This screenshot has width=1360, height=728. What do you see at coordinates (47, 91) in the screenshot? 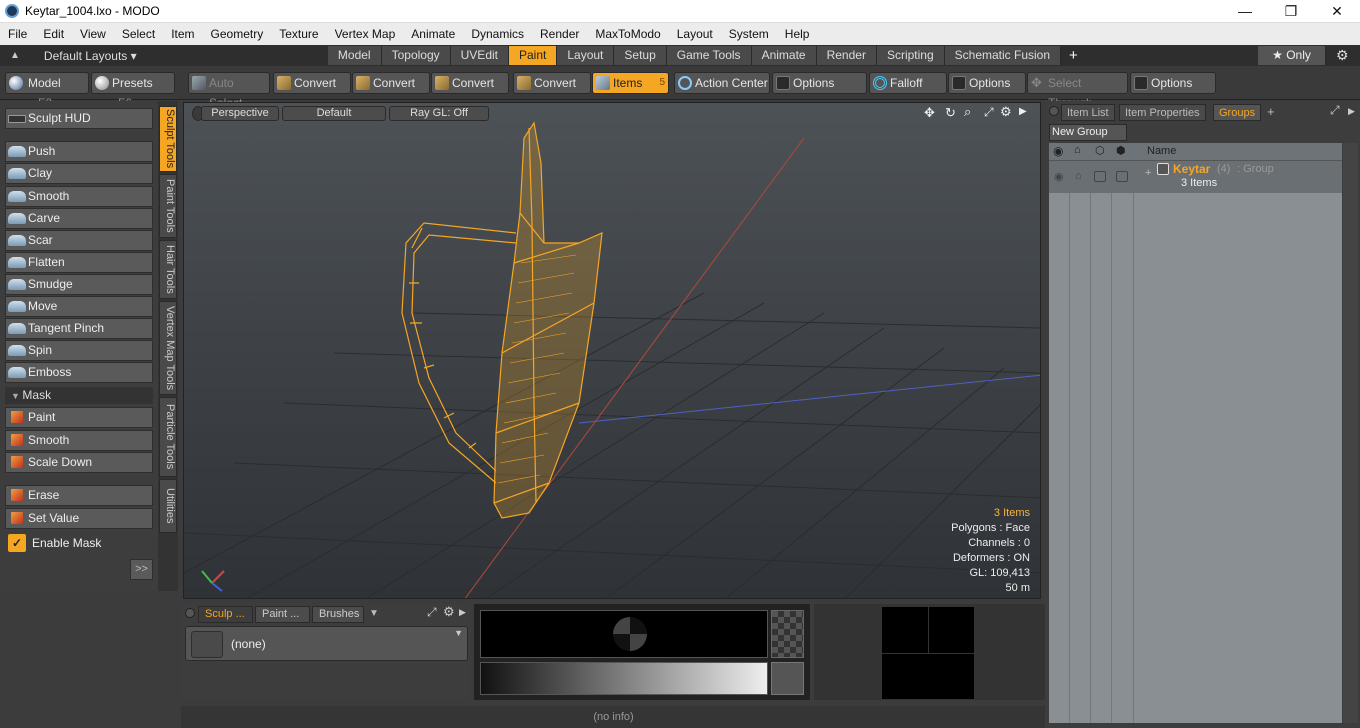
I see `model-button: Model F2` at bounding box center [47, 91].